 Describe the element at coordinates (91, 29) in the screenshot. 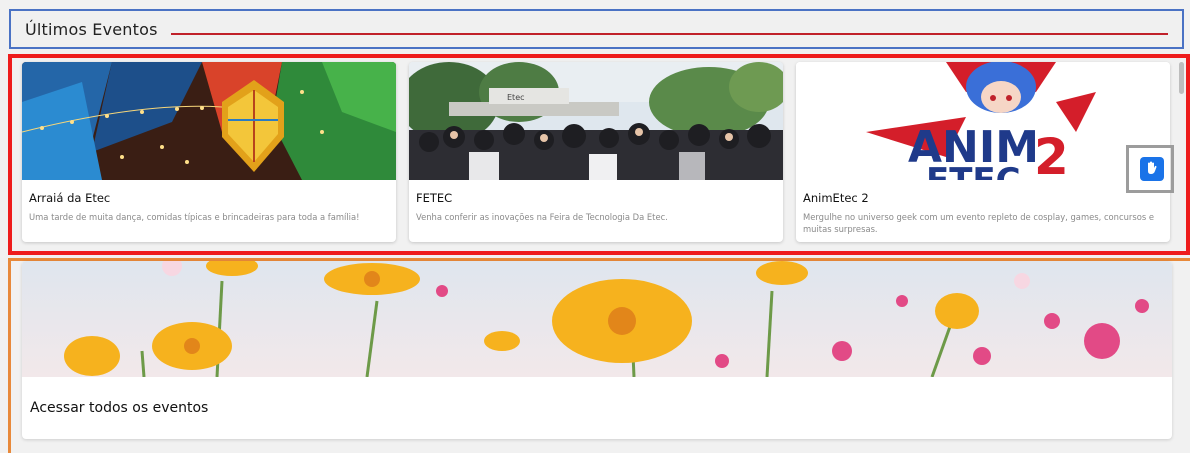

I see `section-title: Últimos Eventos` at that location.